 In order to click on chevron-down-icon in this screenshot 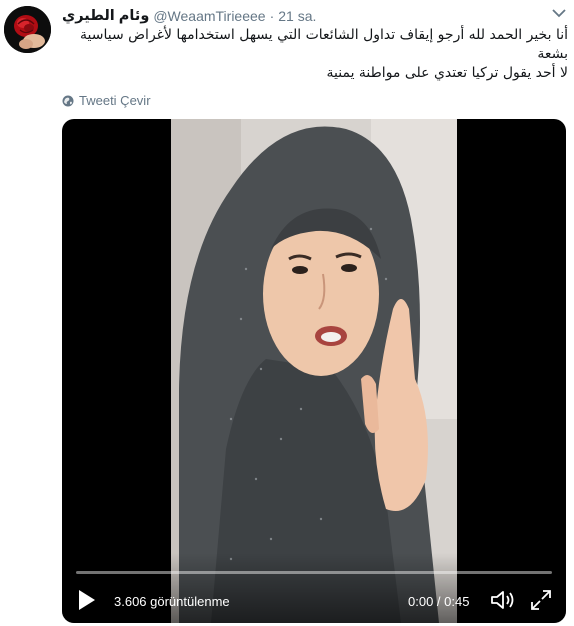, I will do `click(559, 13)`.